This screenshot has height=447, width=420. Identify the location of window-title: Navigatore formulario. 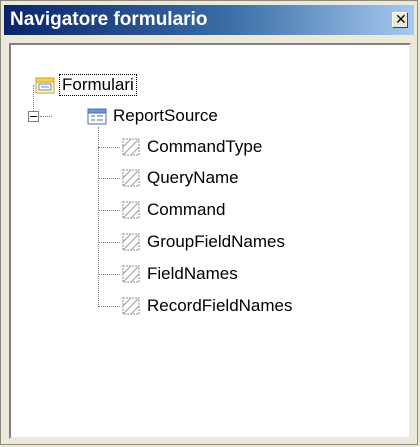
(109, 19).